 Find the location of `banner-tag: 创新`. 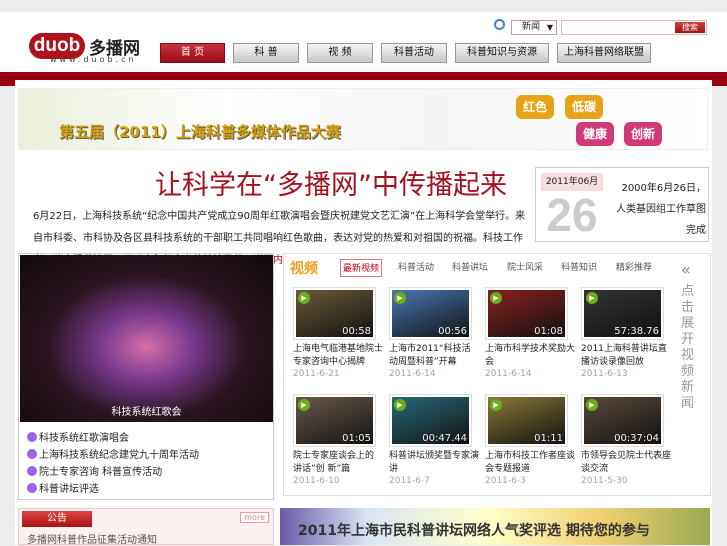

banner-tag: 创新 is located at coordinates (643, 134).